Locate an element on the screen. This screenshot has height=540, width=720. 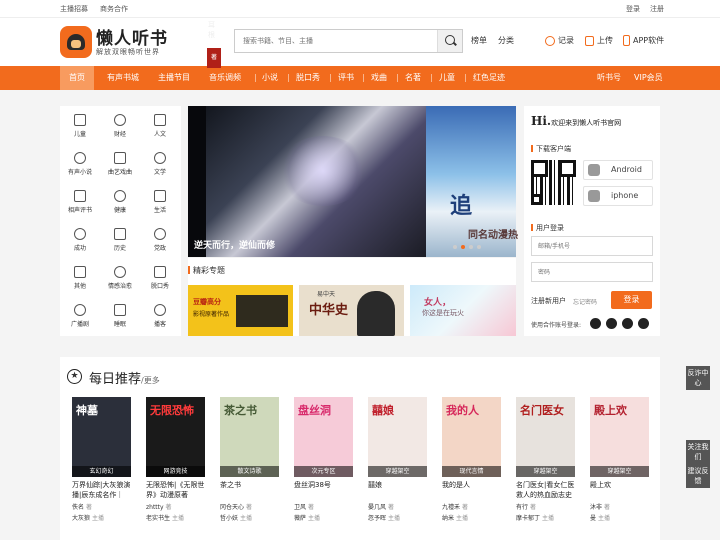
book-card: 无限恐怖 网游竞技 无限恐怖|《无限世界》动漫原著 zhttty 著老实书生 主播 is located at coordinates (175, 459).